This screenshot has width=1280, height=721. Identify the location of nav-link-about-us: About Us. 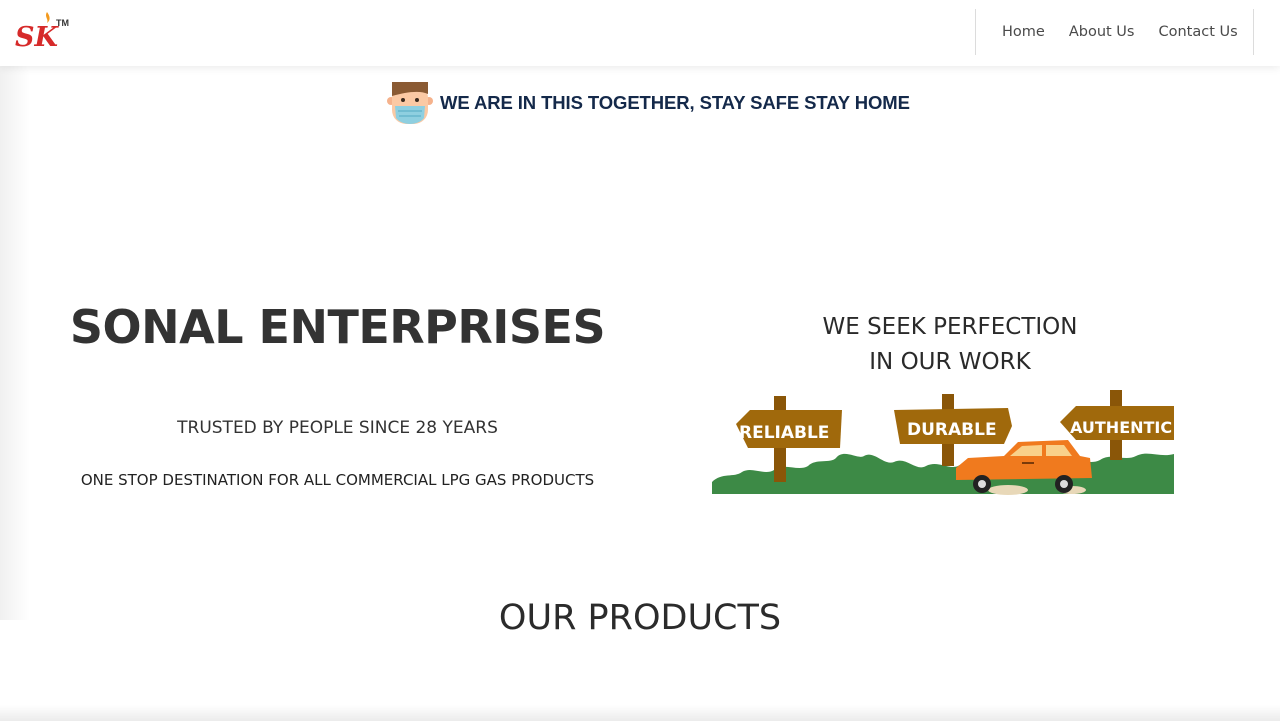
(1102, 32).